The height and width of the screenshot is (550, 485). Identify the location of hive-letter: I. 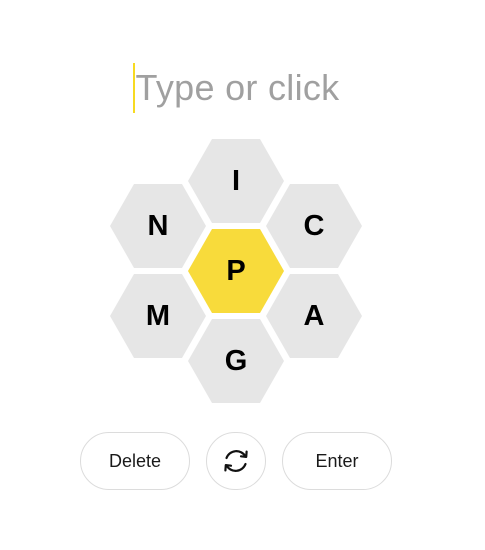
(236, 180).